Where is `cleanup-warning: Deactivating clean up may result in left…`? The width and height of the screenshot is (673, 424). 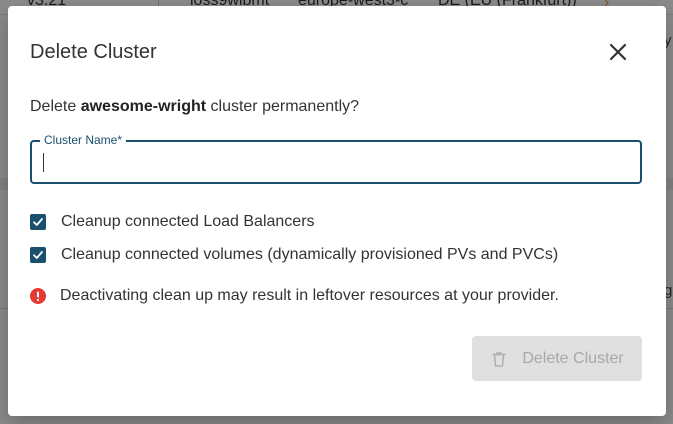
cleanup-warning: Deactivating clean up may result in left… is located at coordinates (294, 296).